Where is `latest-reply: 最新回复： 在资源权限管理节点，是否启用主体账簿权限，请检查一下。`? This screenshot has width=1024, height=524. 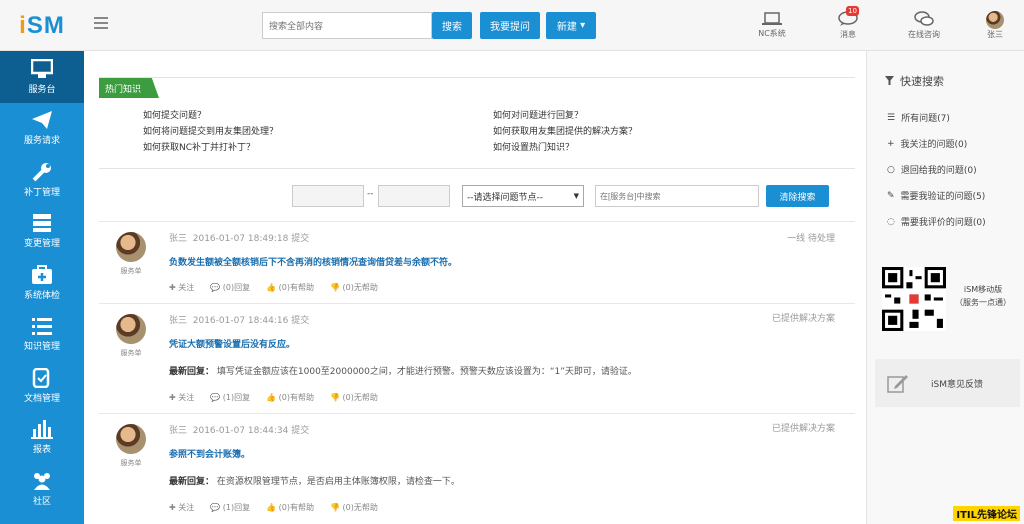
latest-reply: 最新回复： 在资源权限管理节点，是否启用主体账簿权限，请检查一下。 is located at coordinates (314, 482).